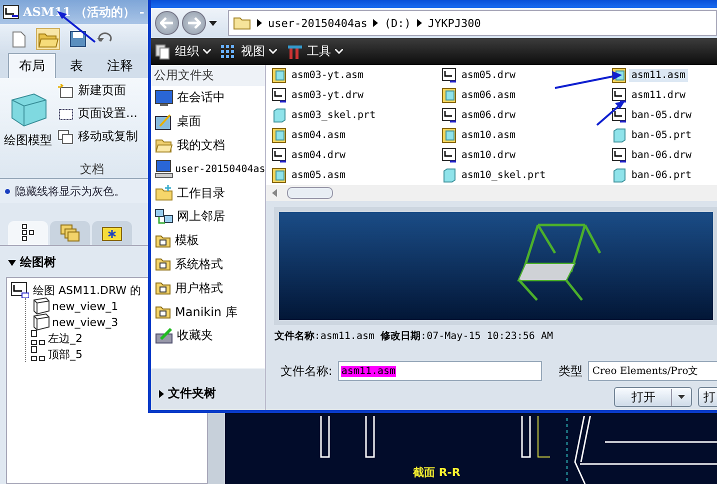 This screenshot has height=484, width=717. Describe the element at coordinates (76, 66) in the screenshot. I see `ribbon-tab: 表` at that location.